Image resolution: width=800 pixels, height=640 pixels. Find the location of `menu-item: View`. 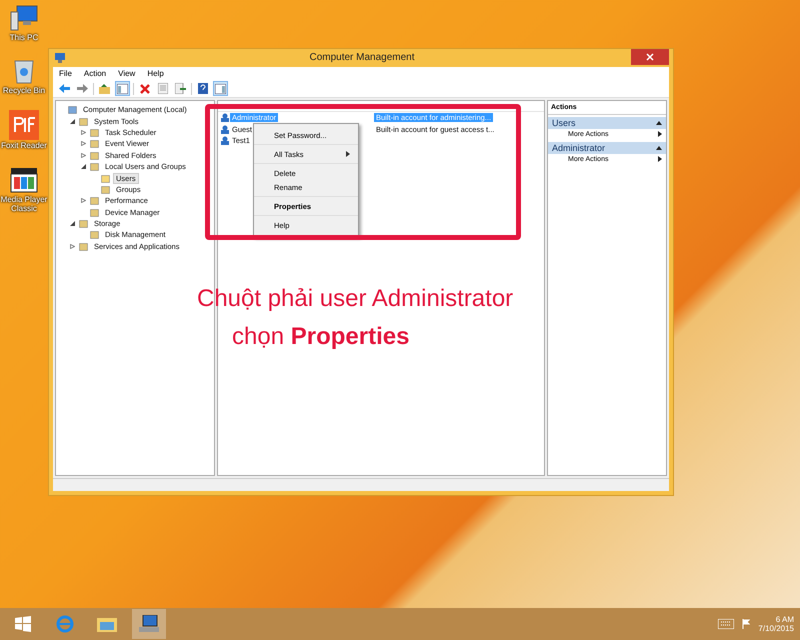

menu-item: View is located at coordinates (127, 73).